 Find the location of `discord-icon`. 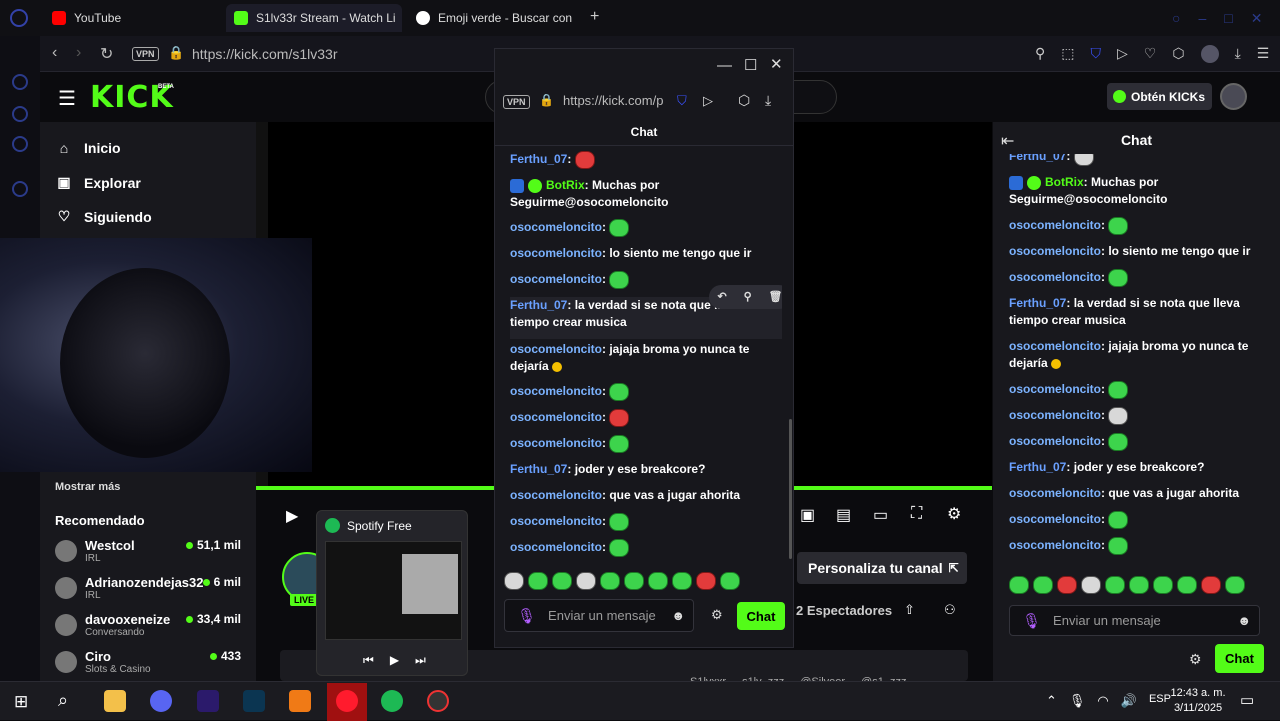

discord-icon is located at coordinates (161, 701).